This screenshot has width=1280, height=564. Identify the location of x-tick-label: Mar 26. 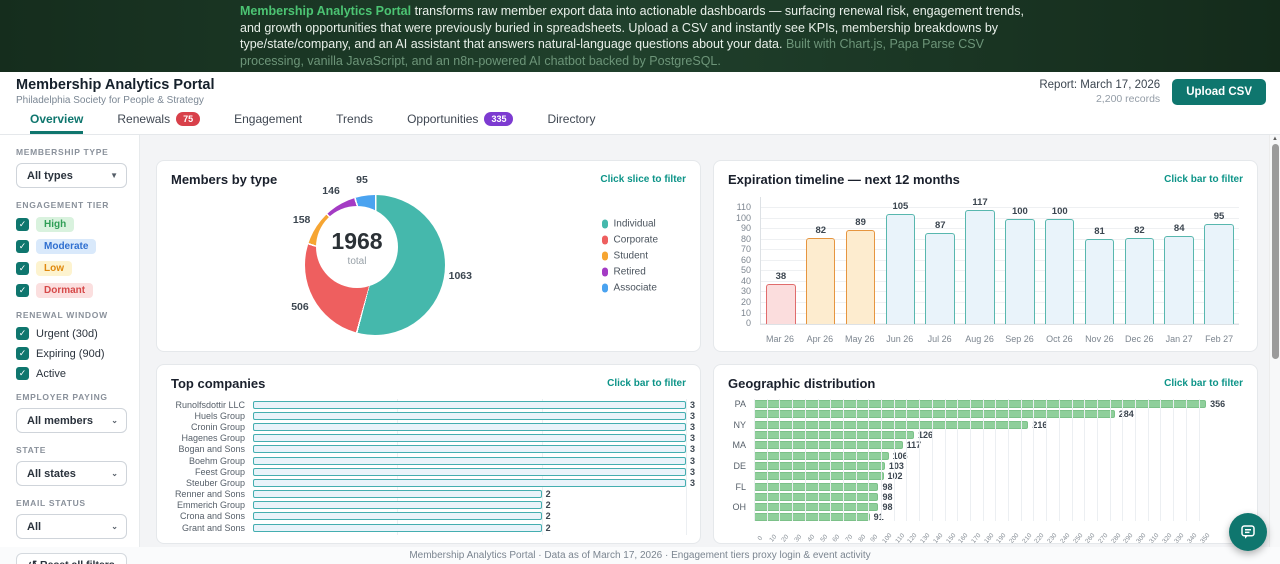
(779, 339).